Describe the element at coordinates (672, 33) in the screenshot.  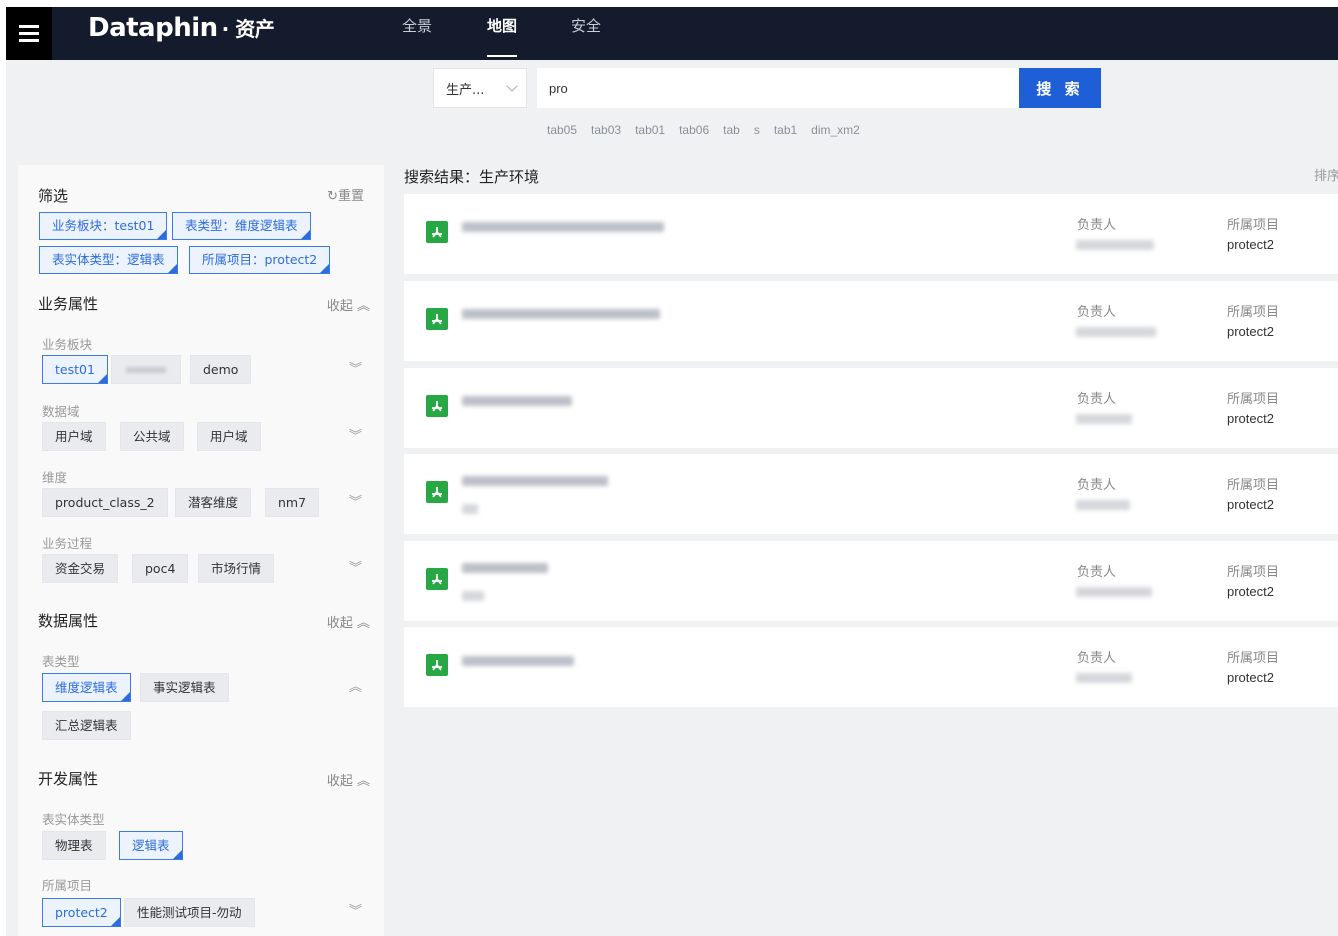
I see `top-nav: Dataphin · 资产 全景 地图 安全` at that location.